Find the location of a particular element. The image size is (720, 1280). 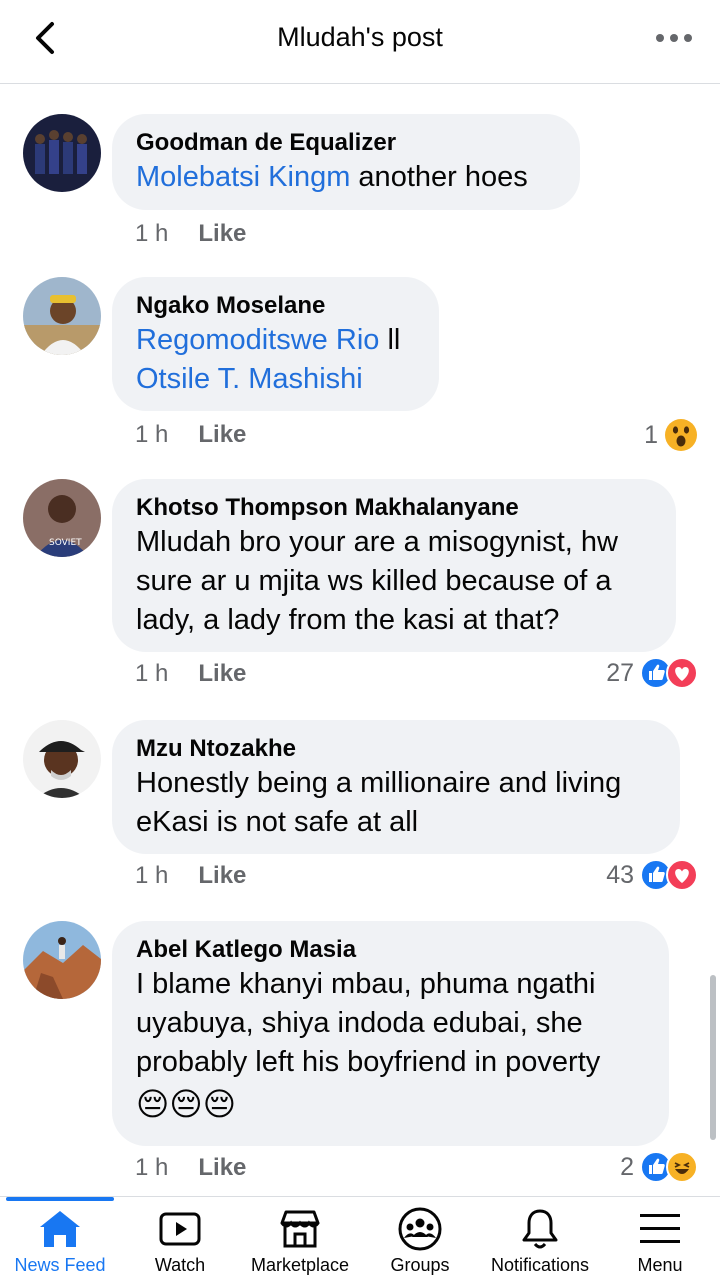

nav-label: Groups is located at coordinates (420, 1265).